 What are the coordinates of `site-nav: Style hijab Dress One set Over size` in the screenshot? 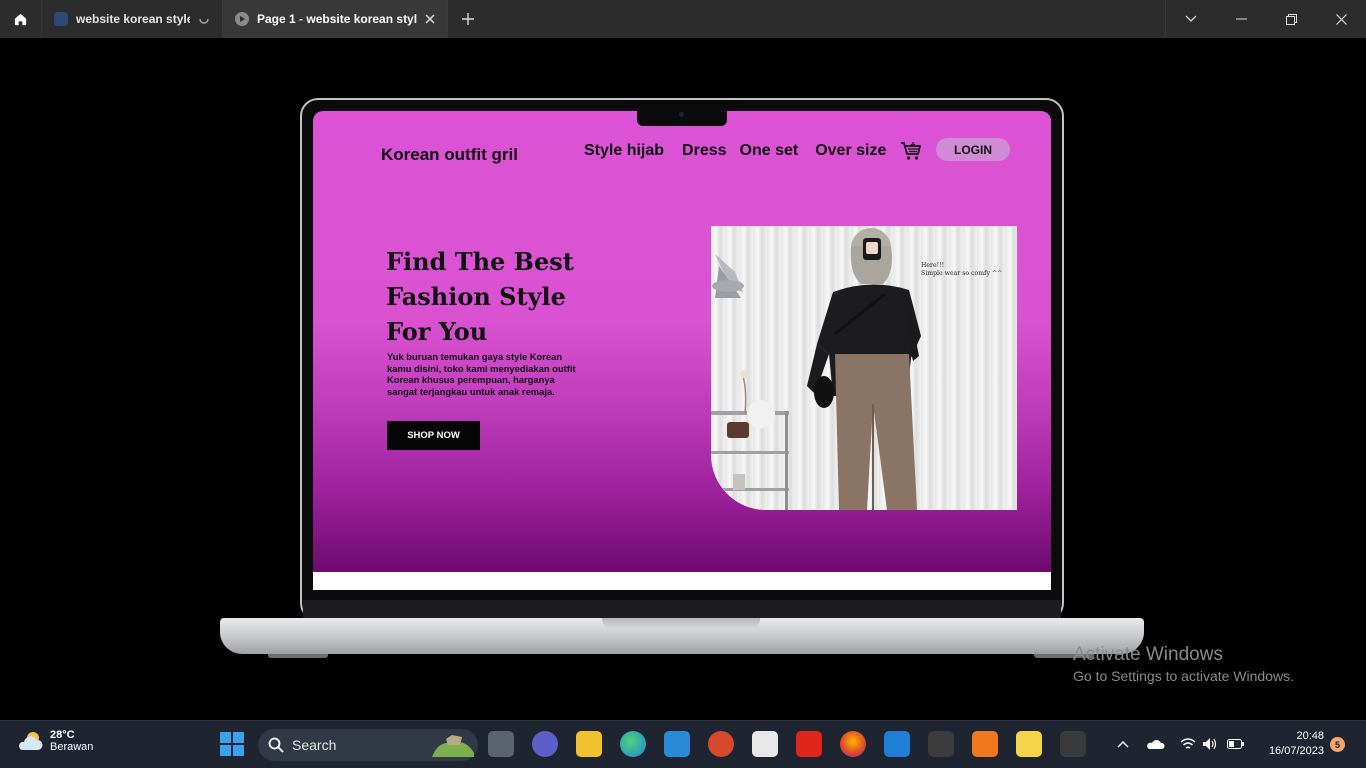 It's located at (744, 151).